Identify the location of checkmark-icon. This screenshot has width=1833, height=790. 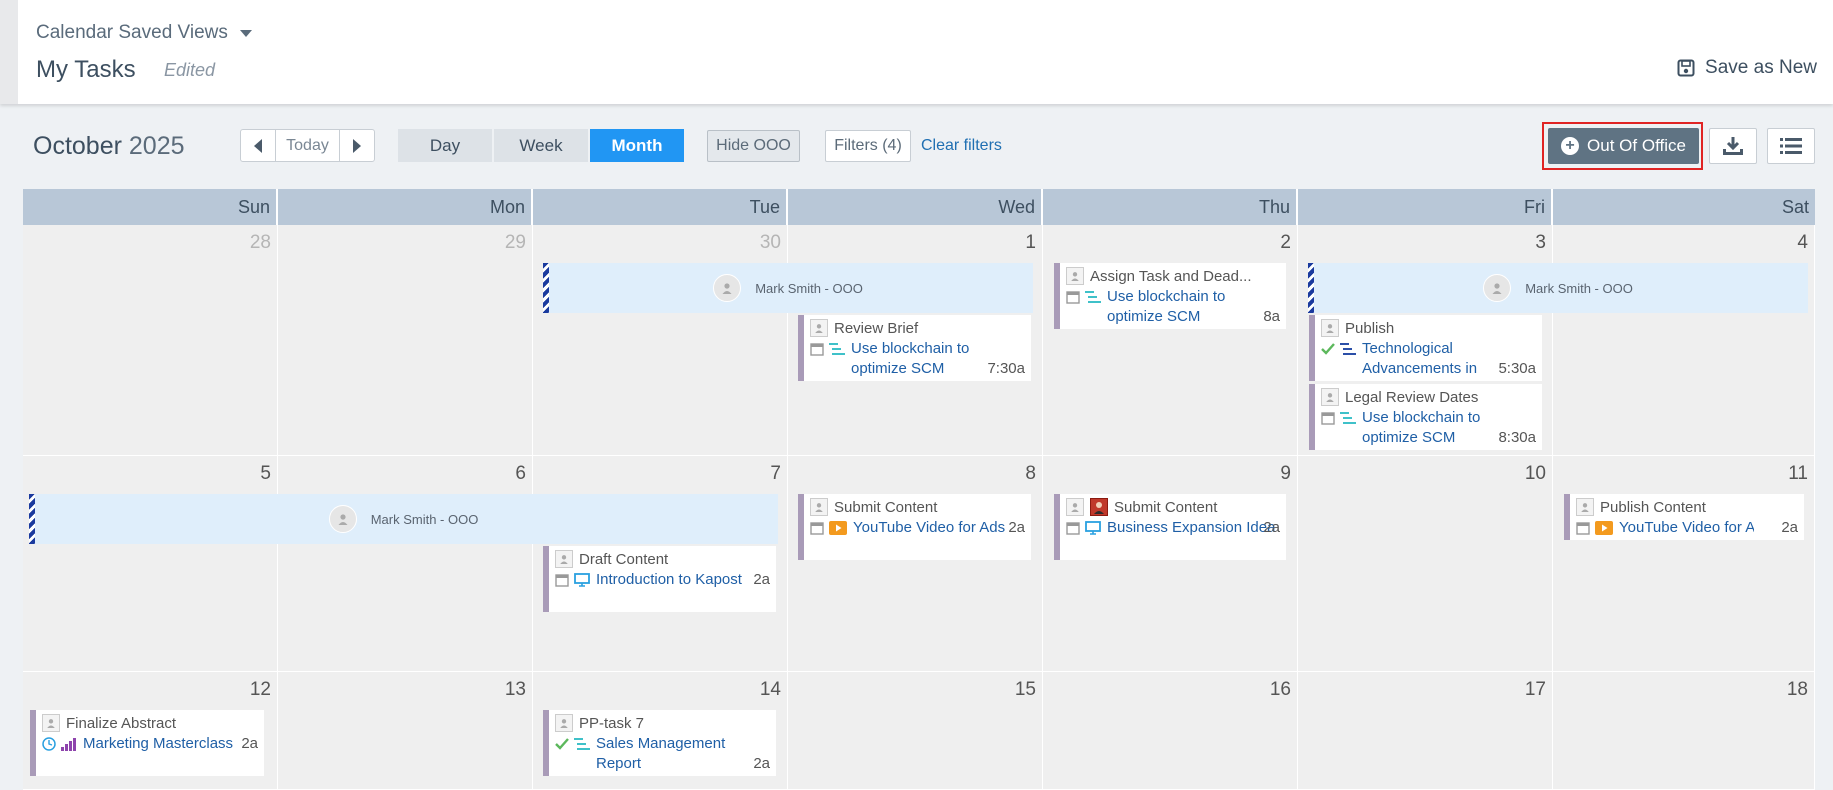
(1328, 349).